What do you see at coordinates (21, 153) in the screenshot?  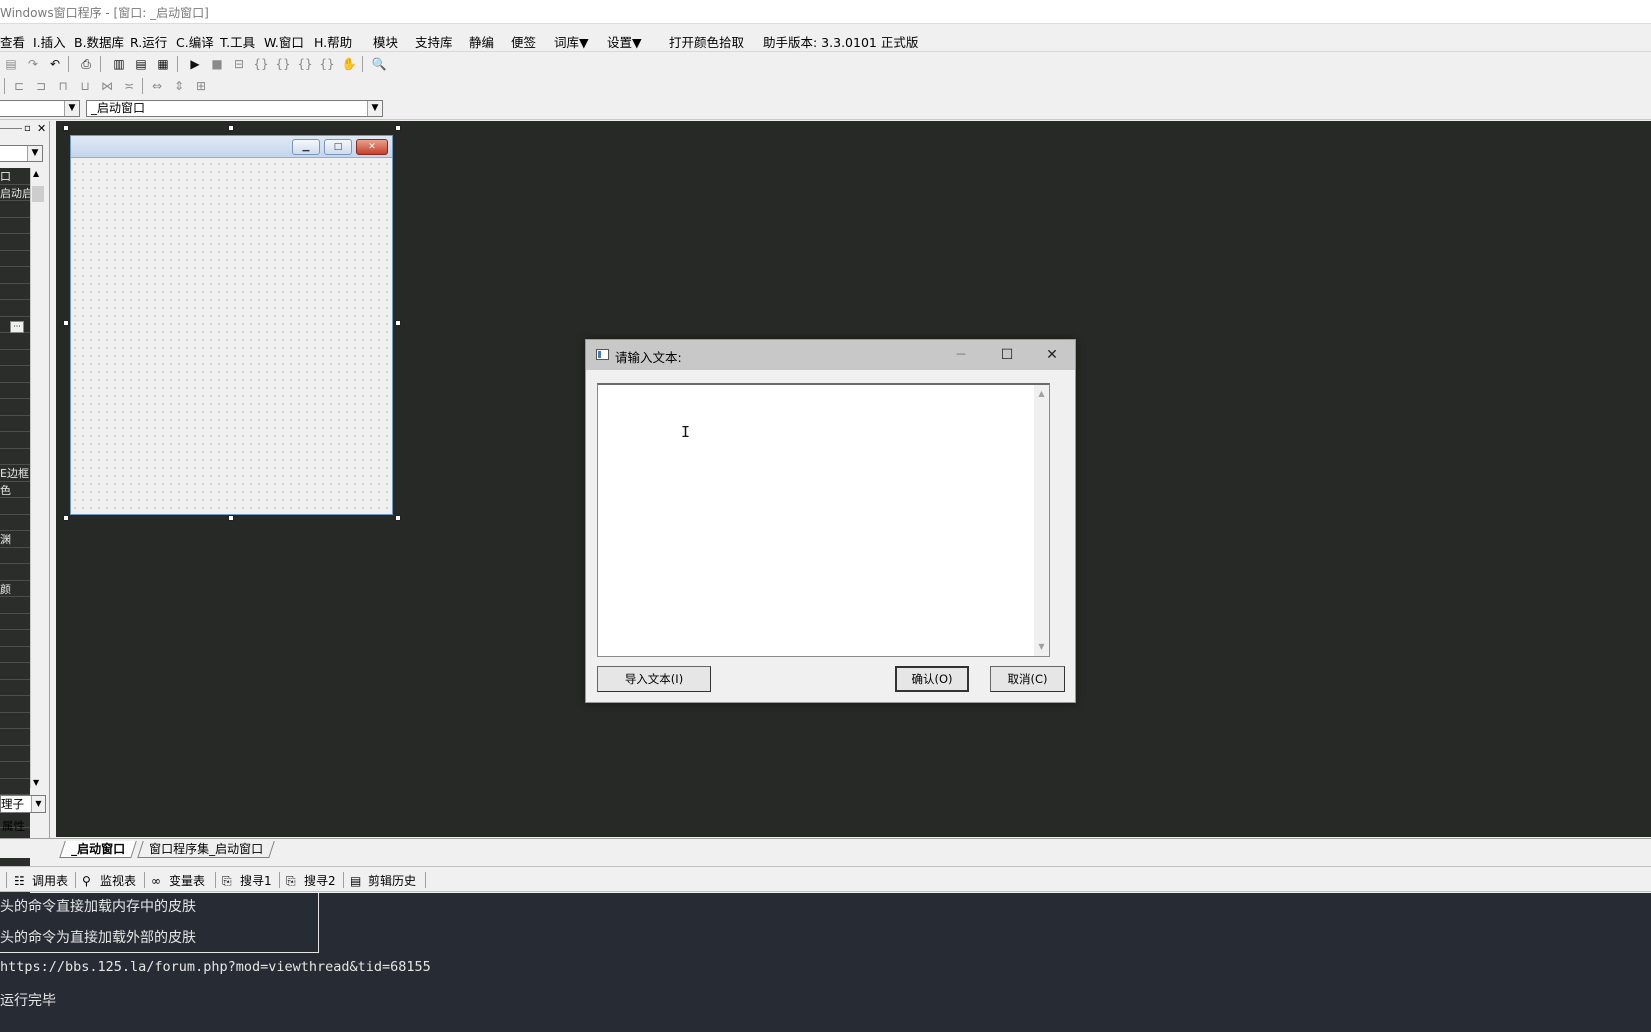 I see `property-object-combo: ▼` at bounding box center [21, 153].